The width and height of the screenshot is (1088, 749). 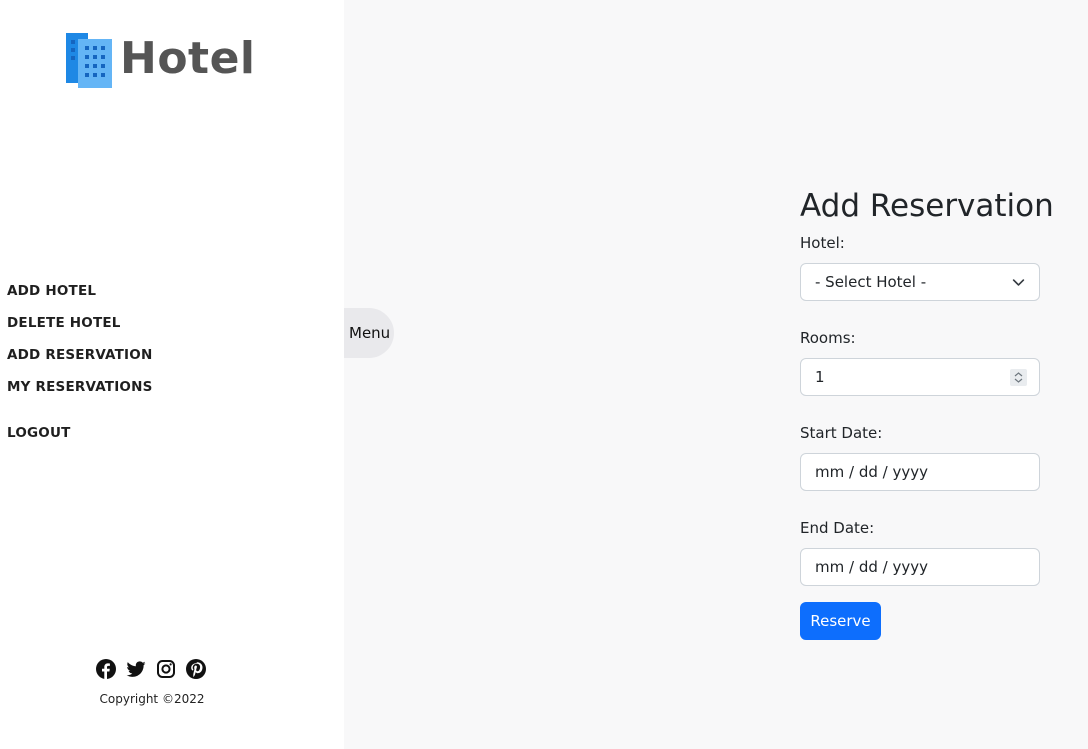 I want to click on rooms-input: 1, so click(x=920, y=377).